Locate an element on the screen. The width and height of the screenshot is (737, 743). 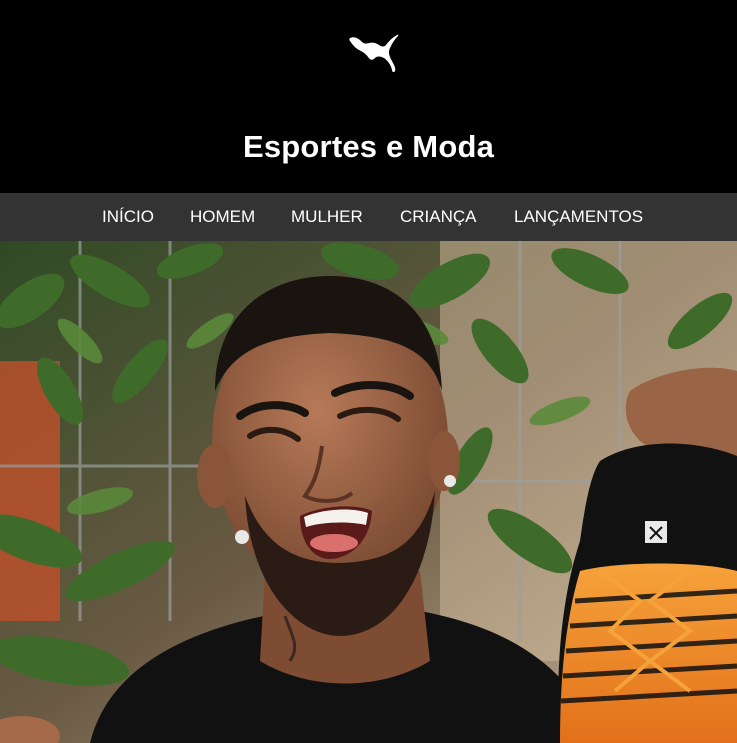
nav-item-crianca: CRIANÇA is located at coordinates (438, 217).